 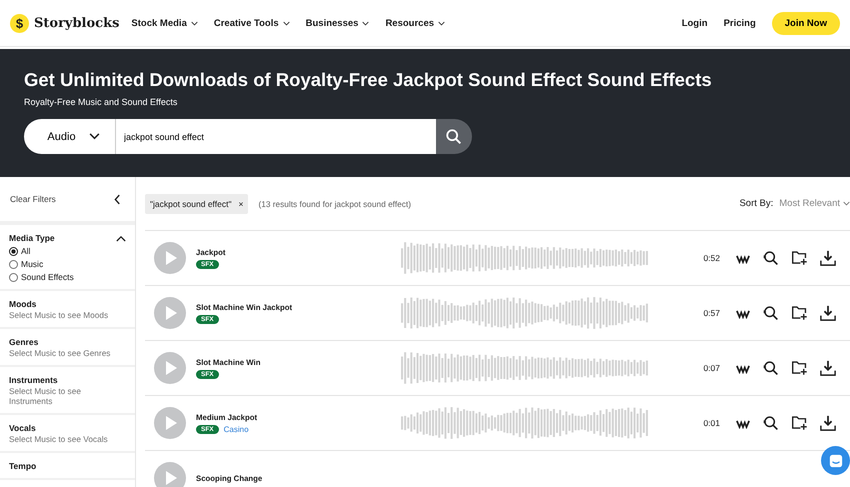 What do you see at coordinates (67, 428) in the screenshot?
I see `filter-heading: Vocals` at bounding box center [67, 428].